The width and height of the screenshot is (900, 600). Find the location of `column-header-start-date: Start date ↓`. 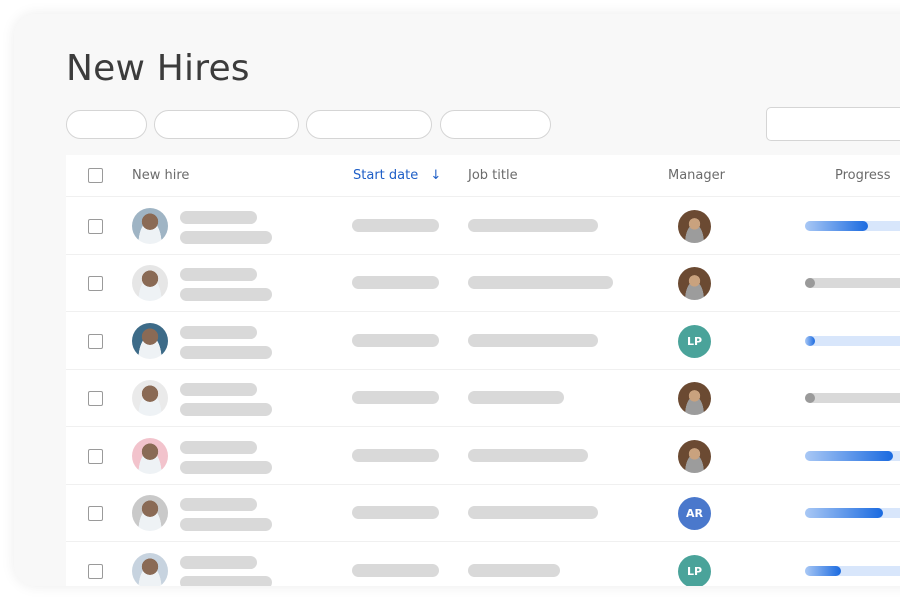

column-header-start-date: Start date ↓ is located at coordinates (397, 175).